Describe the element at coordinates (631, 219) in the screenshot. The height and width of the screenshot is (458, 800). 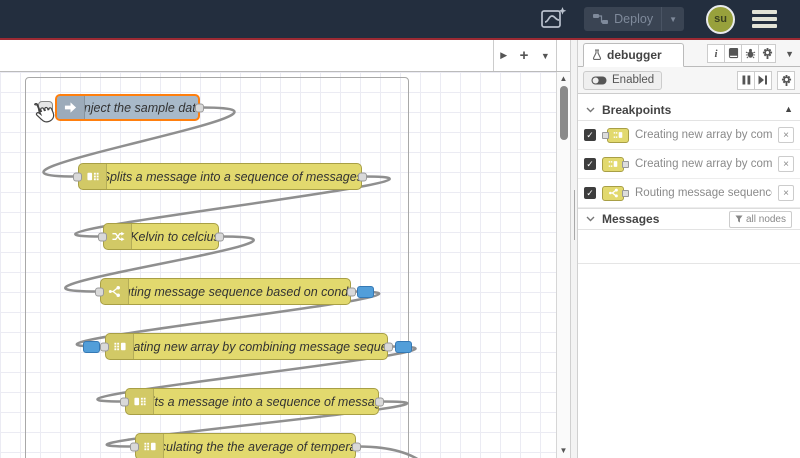
I see `messages-title: Messages` at that location.